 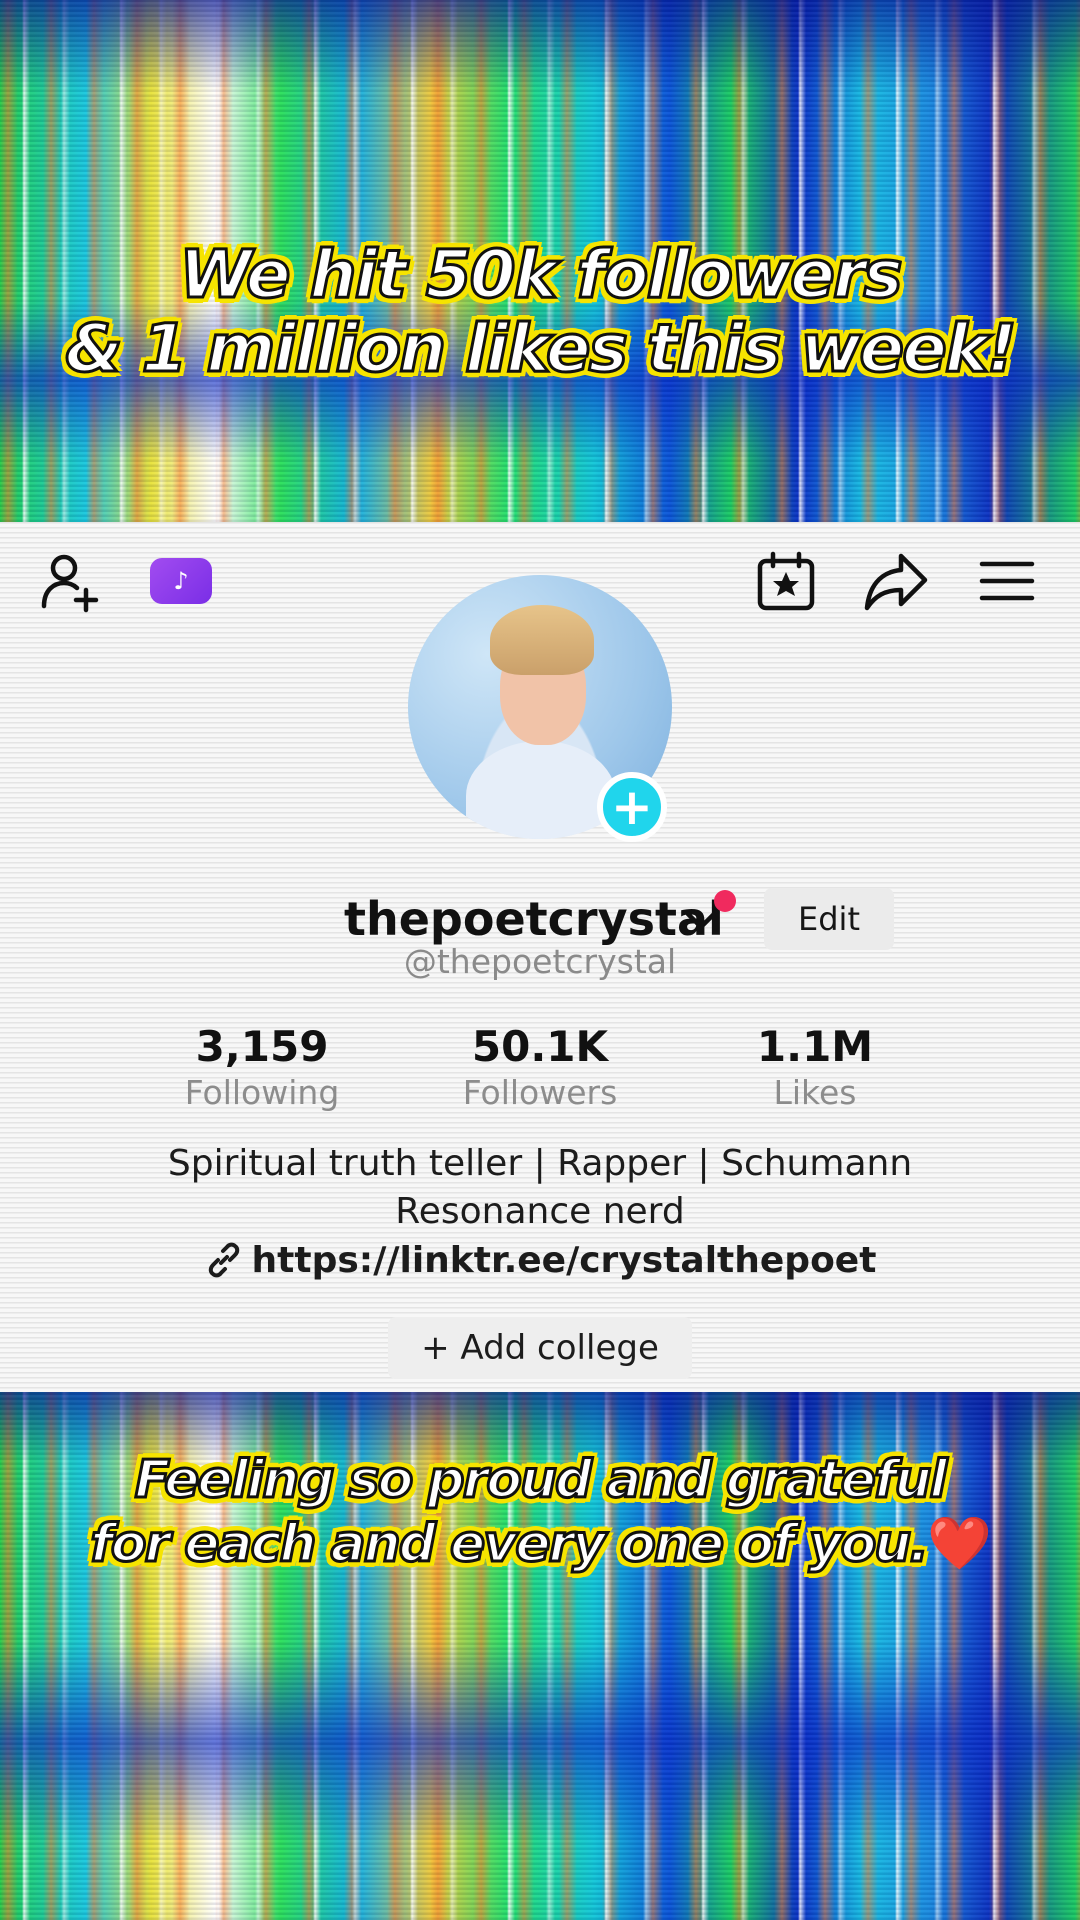 I want to click on following-count: 3,159, so click(x=262, y=1046).